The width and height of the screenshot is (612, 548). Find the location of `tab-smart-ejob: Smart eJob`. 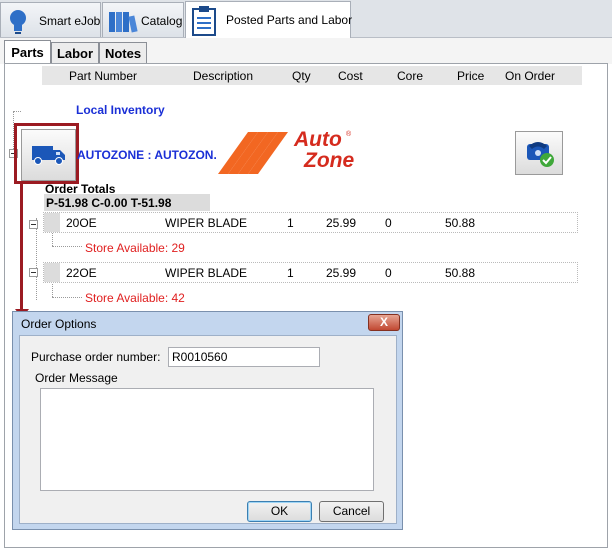

tab-smart-ejob: Smart eJob is located at coordinates (50, 19).